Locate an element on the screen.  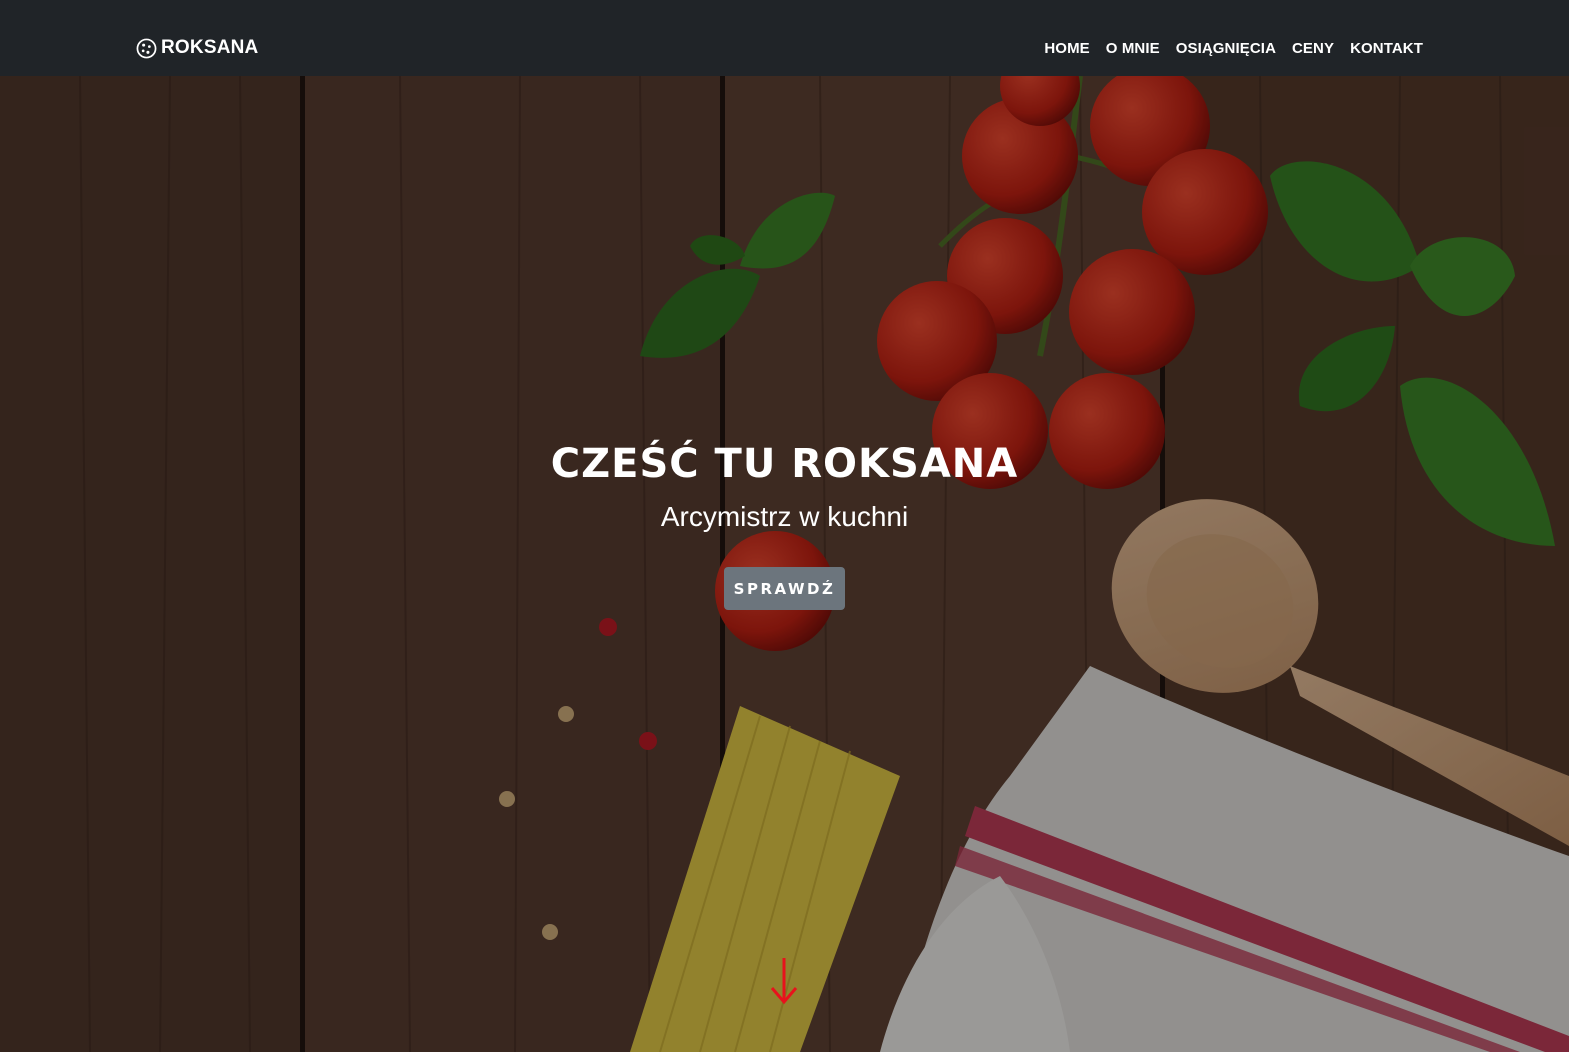
nav-osiagniecia: OSIĄGNIĘCIA is located at coordinates (1226, 48).